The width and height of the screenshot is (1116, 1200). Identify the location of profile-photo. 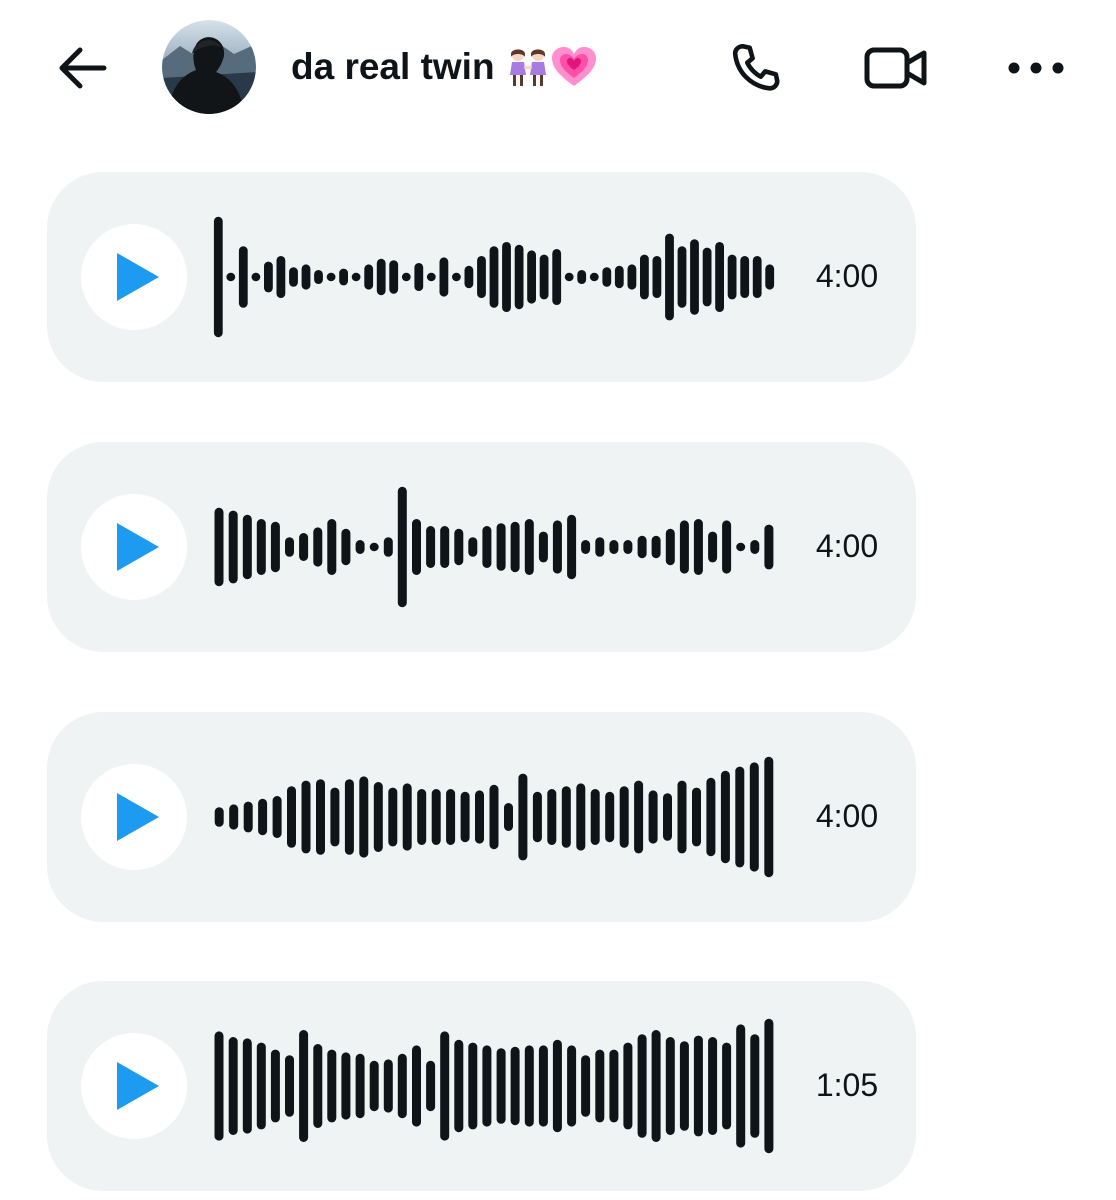
(209, 67).